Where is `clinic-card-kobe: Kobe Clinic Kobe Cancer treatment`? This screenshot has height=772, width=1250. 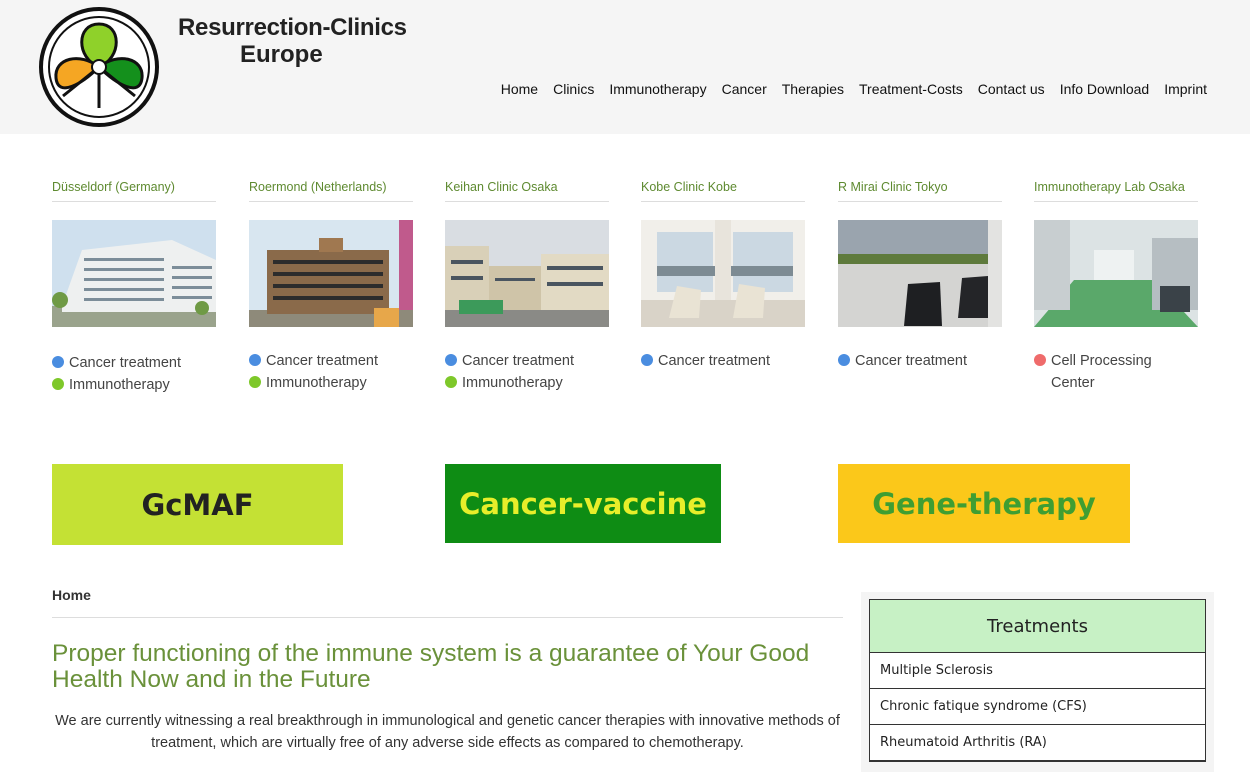 clinic-card-kobe: Kobe Clinic Kobe Cancer treatment is located at coordinates (723, 274).